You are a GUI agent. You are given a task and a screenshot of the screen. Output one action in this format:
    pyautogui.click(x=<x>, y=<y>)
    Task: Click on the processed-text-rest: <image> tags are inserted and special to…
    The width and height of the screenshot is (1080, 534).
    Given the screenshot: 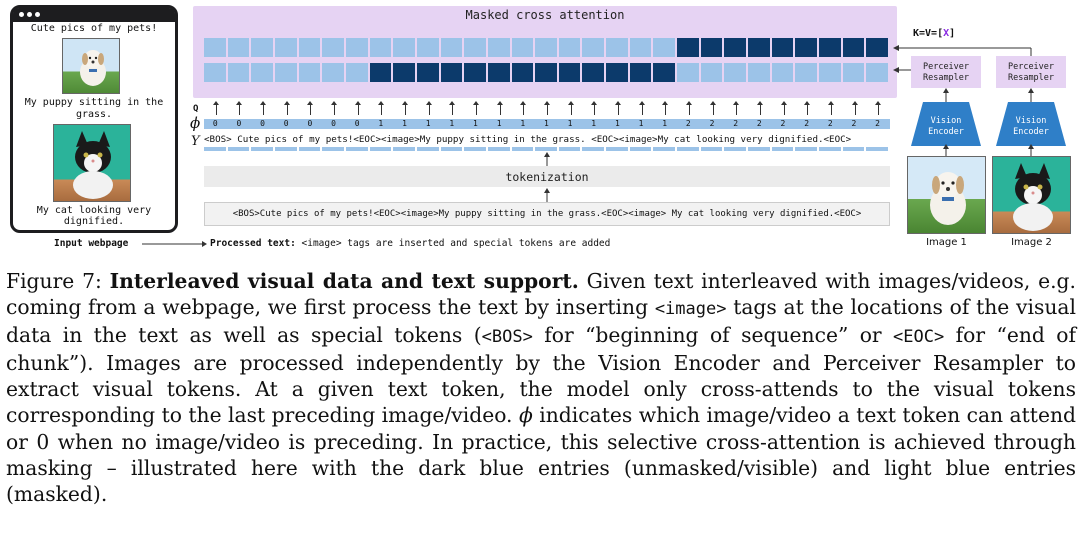 What is the action you would take?
    pyautogui.click(x=453, y=243)
    